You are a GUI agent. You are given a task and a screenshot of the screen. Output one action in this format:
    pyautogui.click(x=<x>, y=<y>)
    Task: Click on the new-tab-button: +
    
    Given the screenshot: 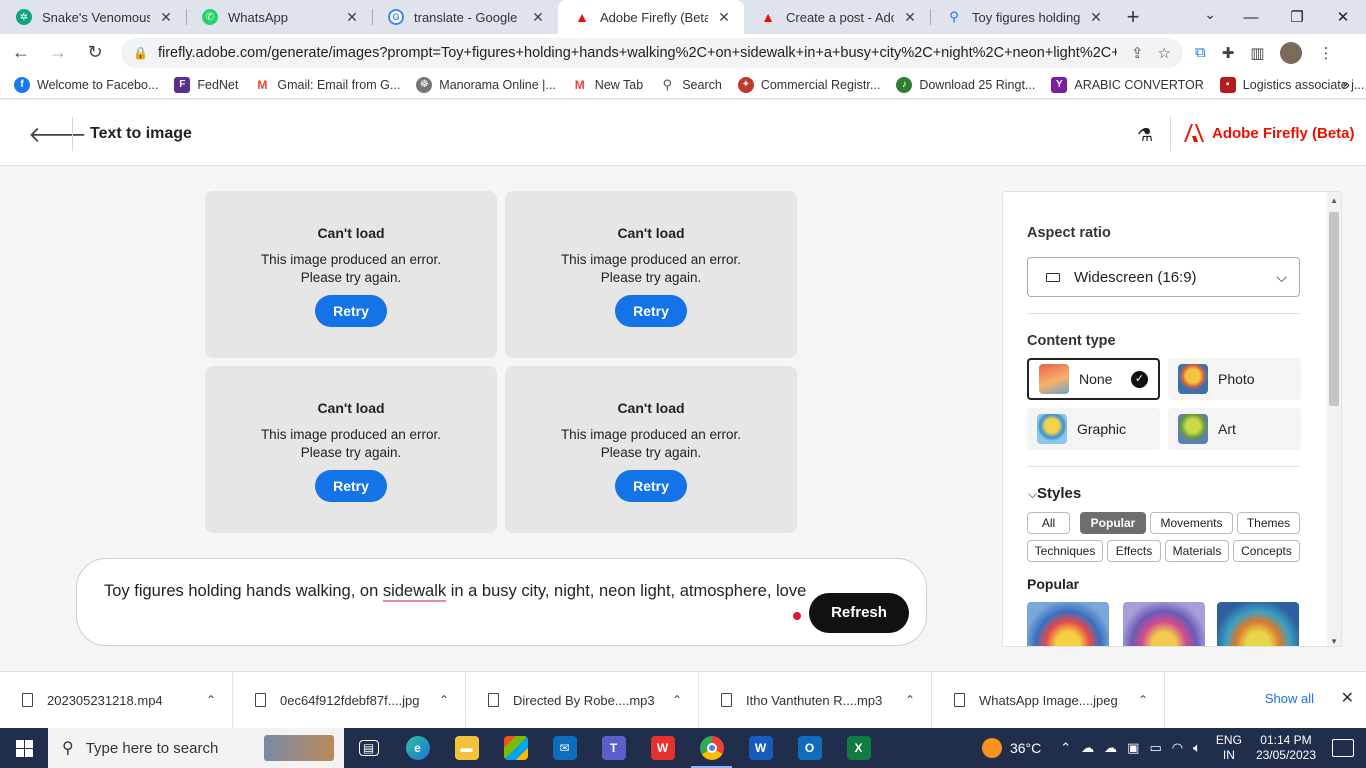 What is the action you would take?
    pyautogui.click(x=1133, y=17)
    